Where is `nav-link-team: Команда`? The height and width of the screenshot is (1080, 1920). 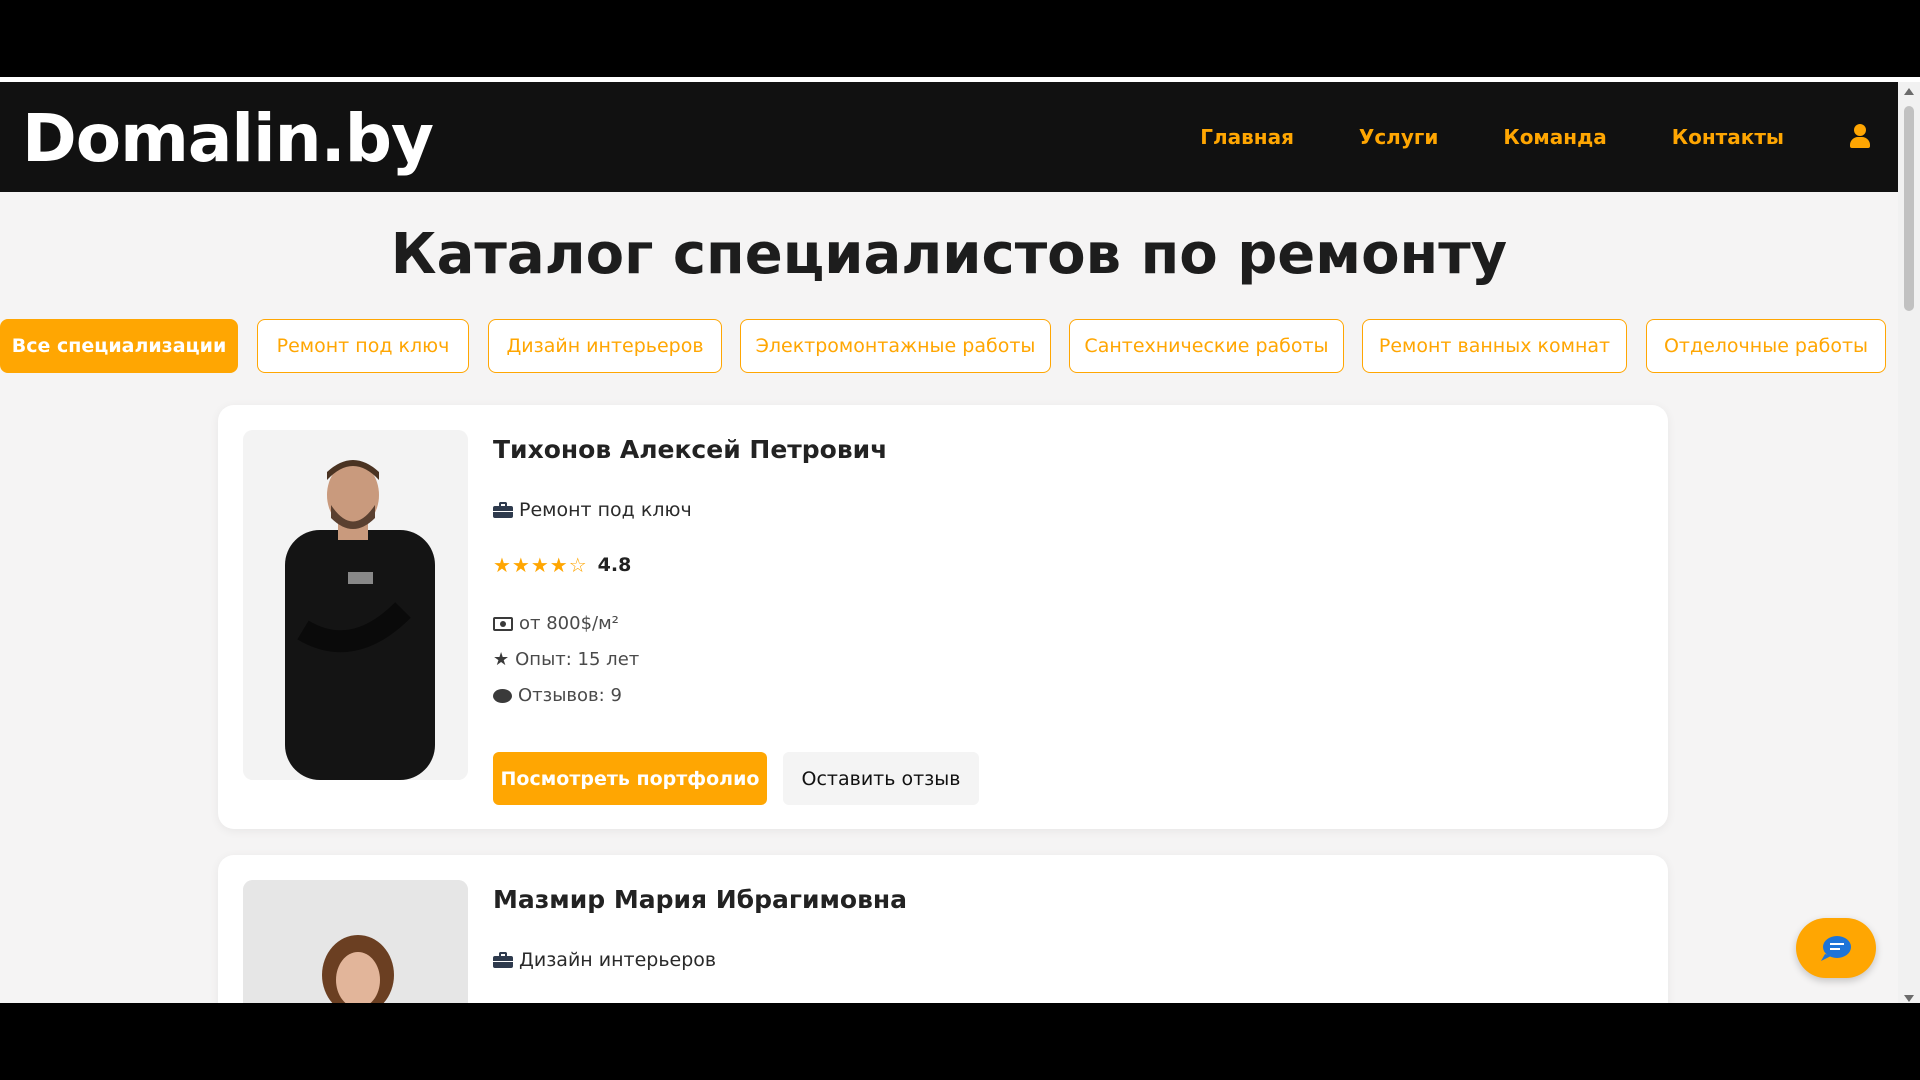 nav-link-team: Команда is located at coordinates (1554, 137).